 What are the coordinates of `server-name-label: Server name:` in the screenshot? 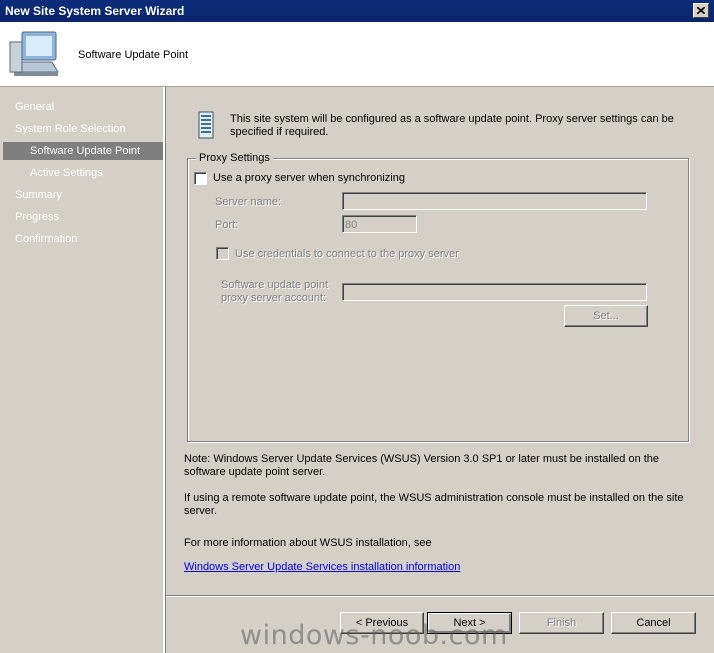 It's located at (248, 202).